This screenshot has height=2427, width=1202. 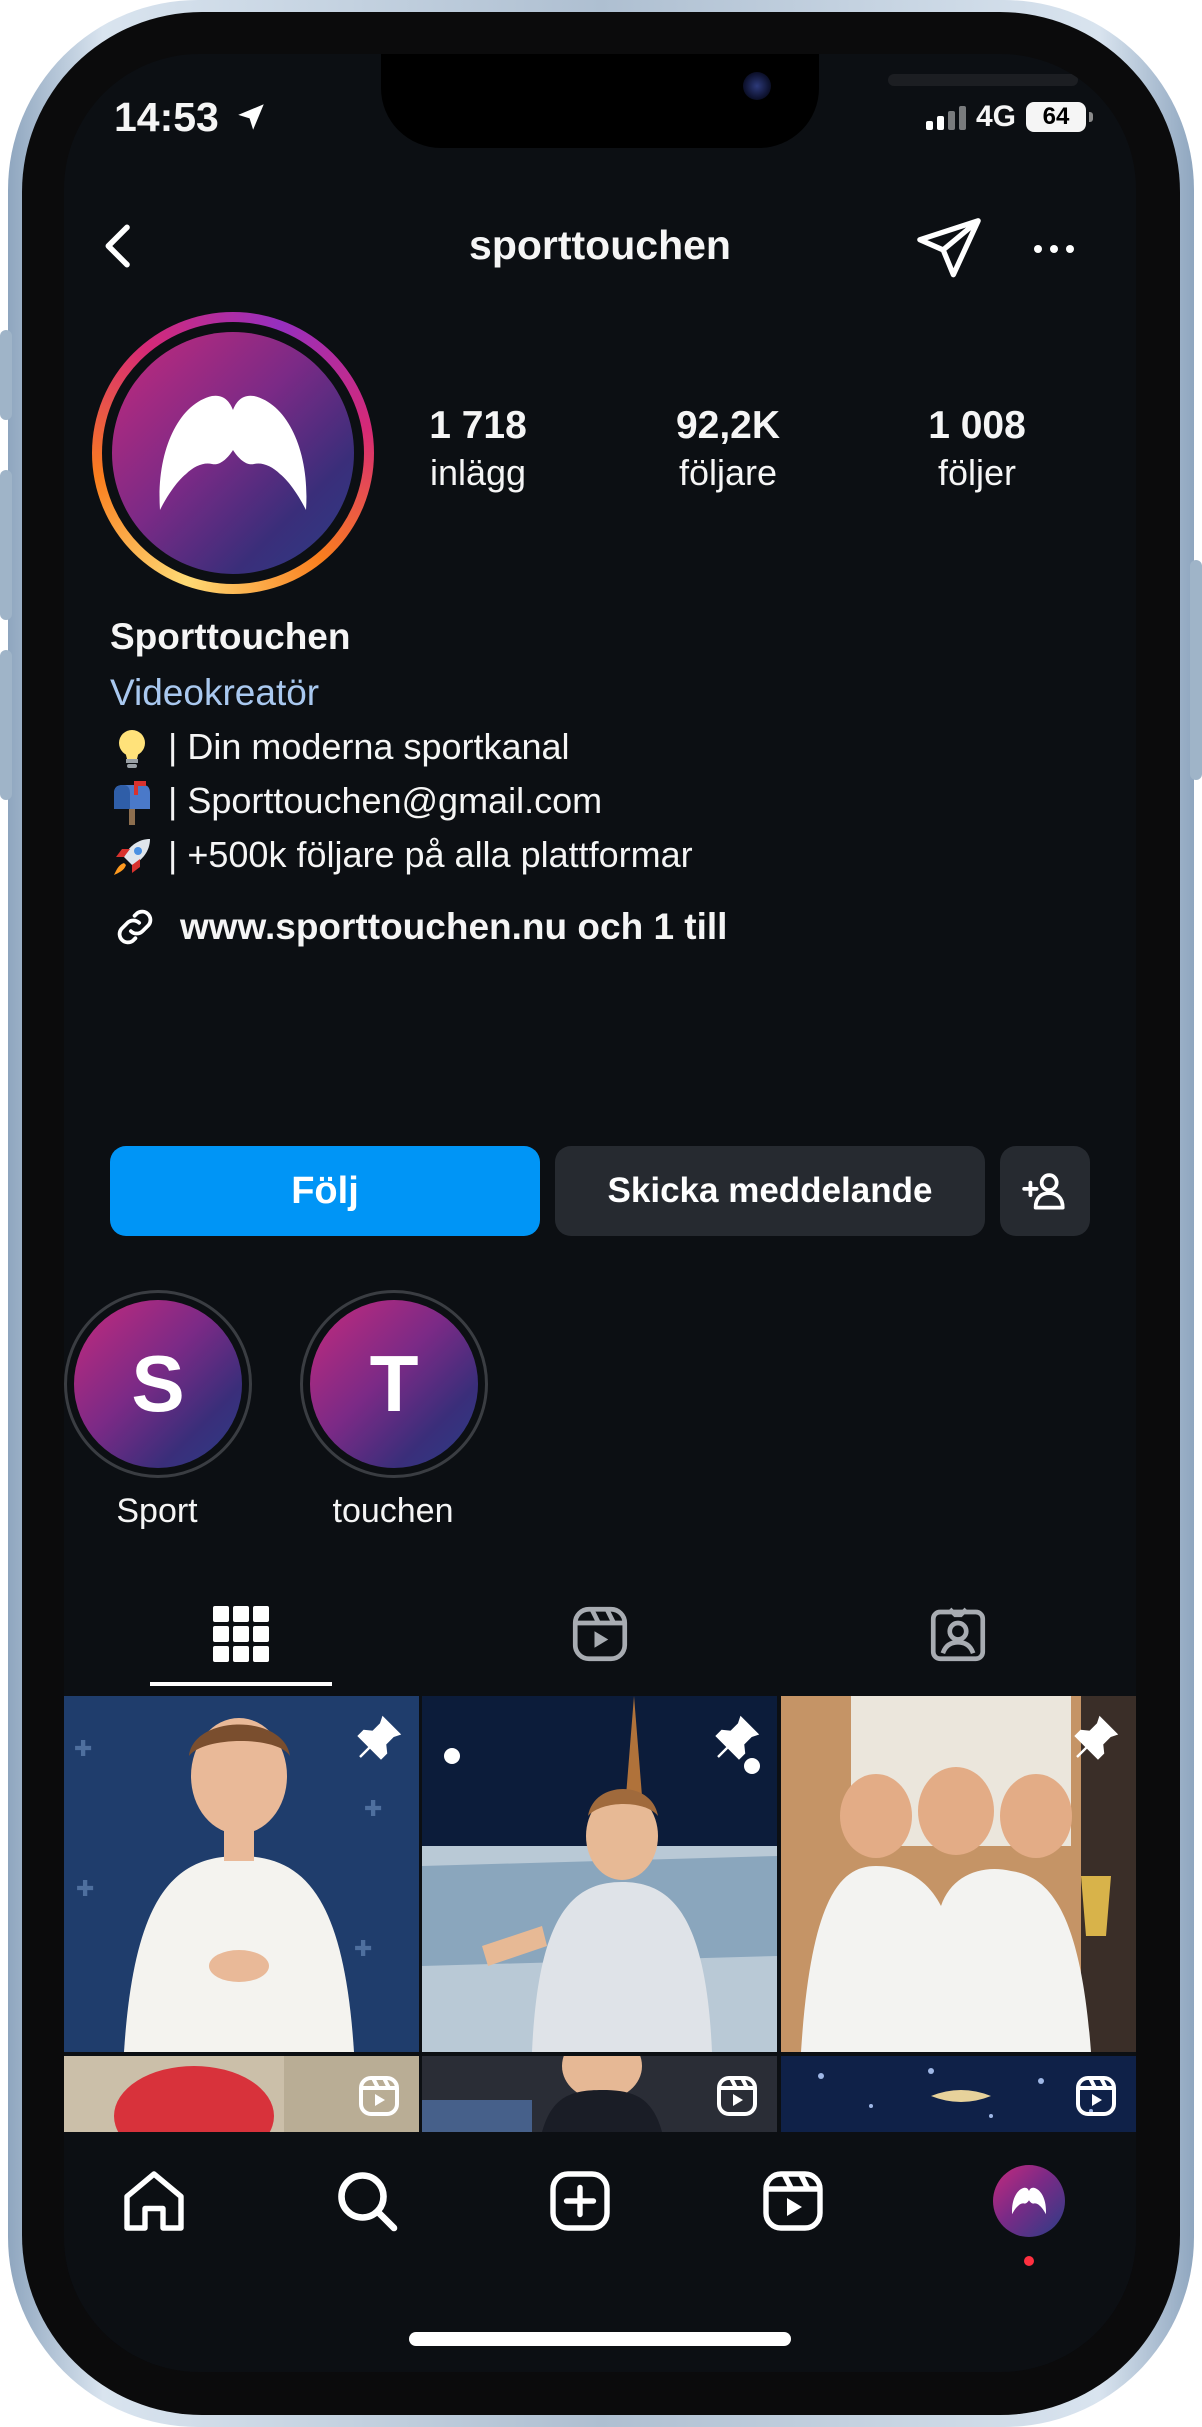 I want to click on avatar-border, so click(x=233, y=453).